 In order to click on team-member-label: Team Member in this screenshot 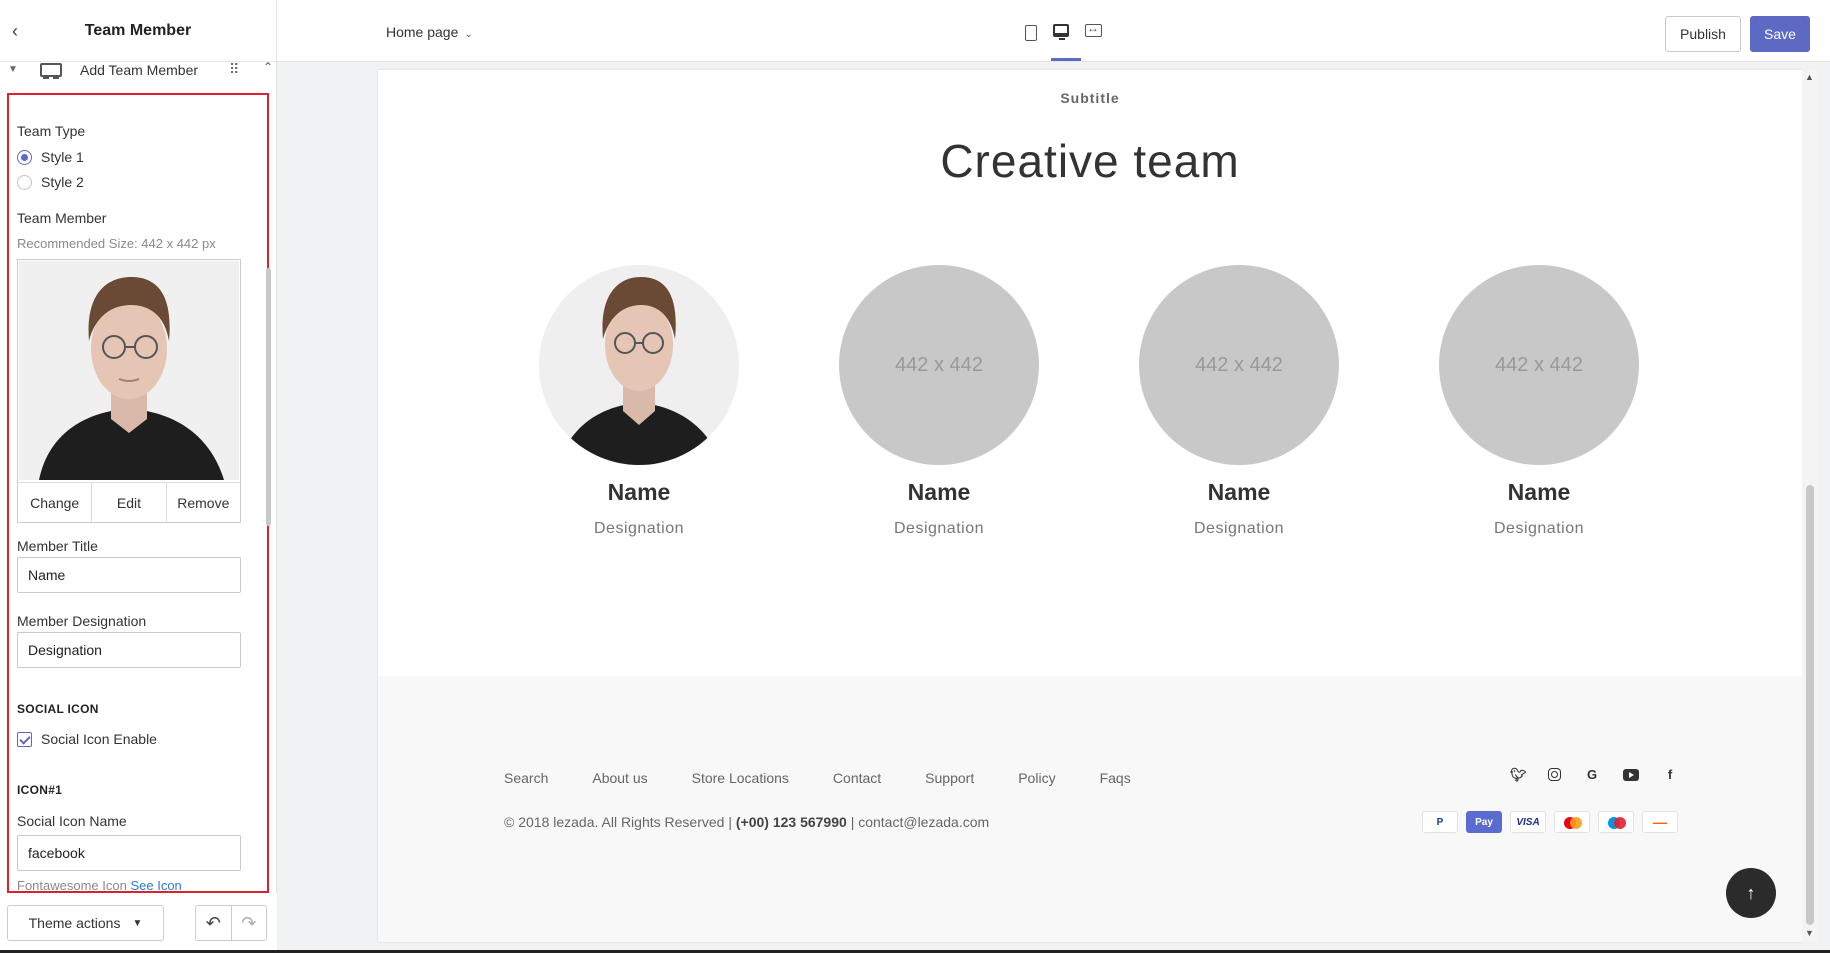, I will do `click(62, 218)`.